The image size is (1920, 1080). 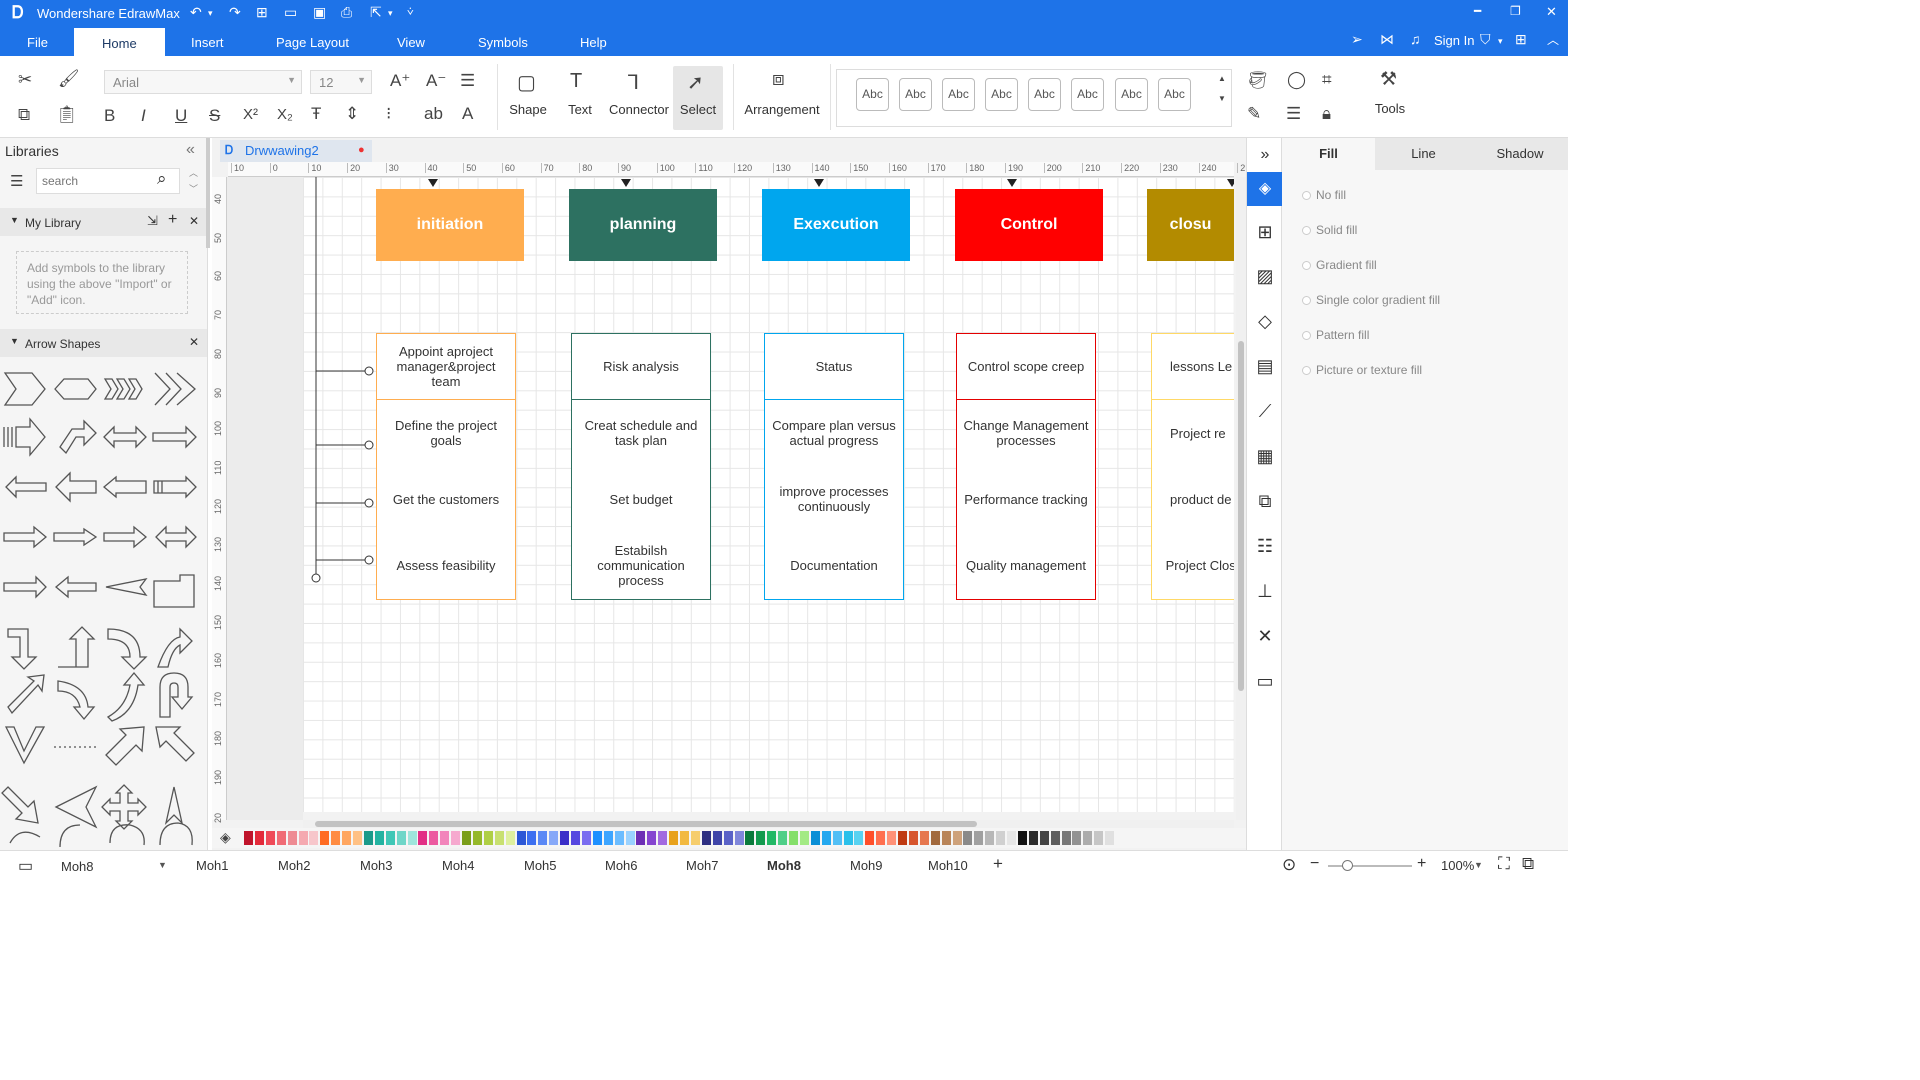 I want to click on tab-line: Line, so click(x=1423, y=154).